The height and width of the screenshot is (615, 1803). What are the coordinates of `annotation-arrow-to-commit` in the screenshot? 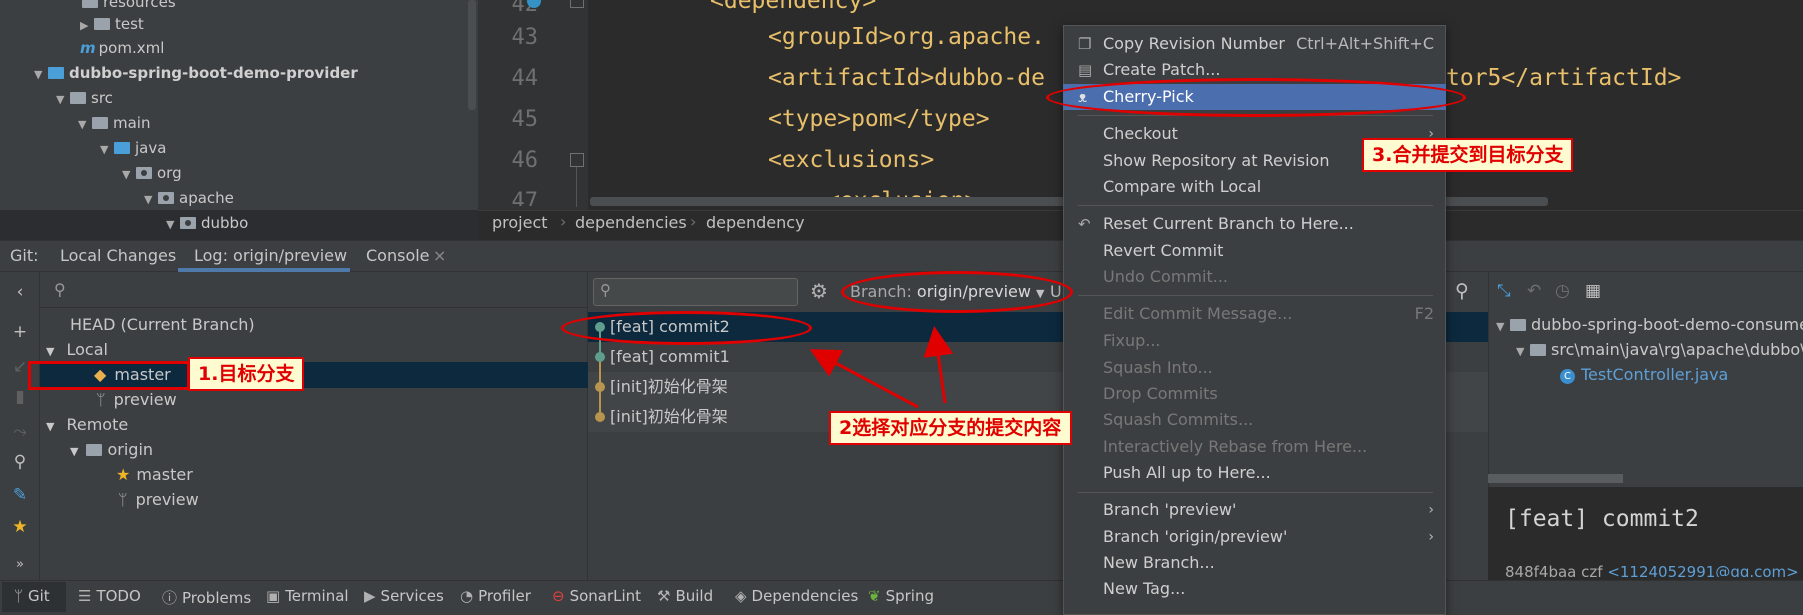 It's located at (864, 379).